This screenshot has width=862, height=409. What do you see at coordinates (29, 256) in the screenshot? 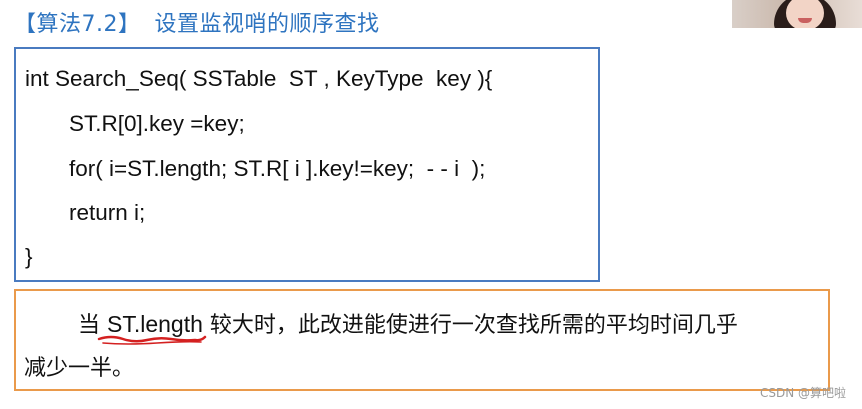
I see `code-line-5: }` at bounding box center [29, 256].